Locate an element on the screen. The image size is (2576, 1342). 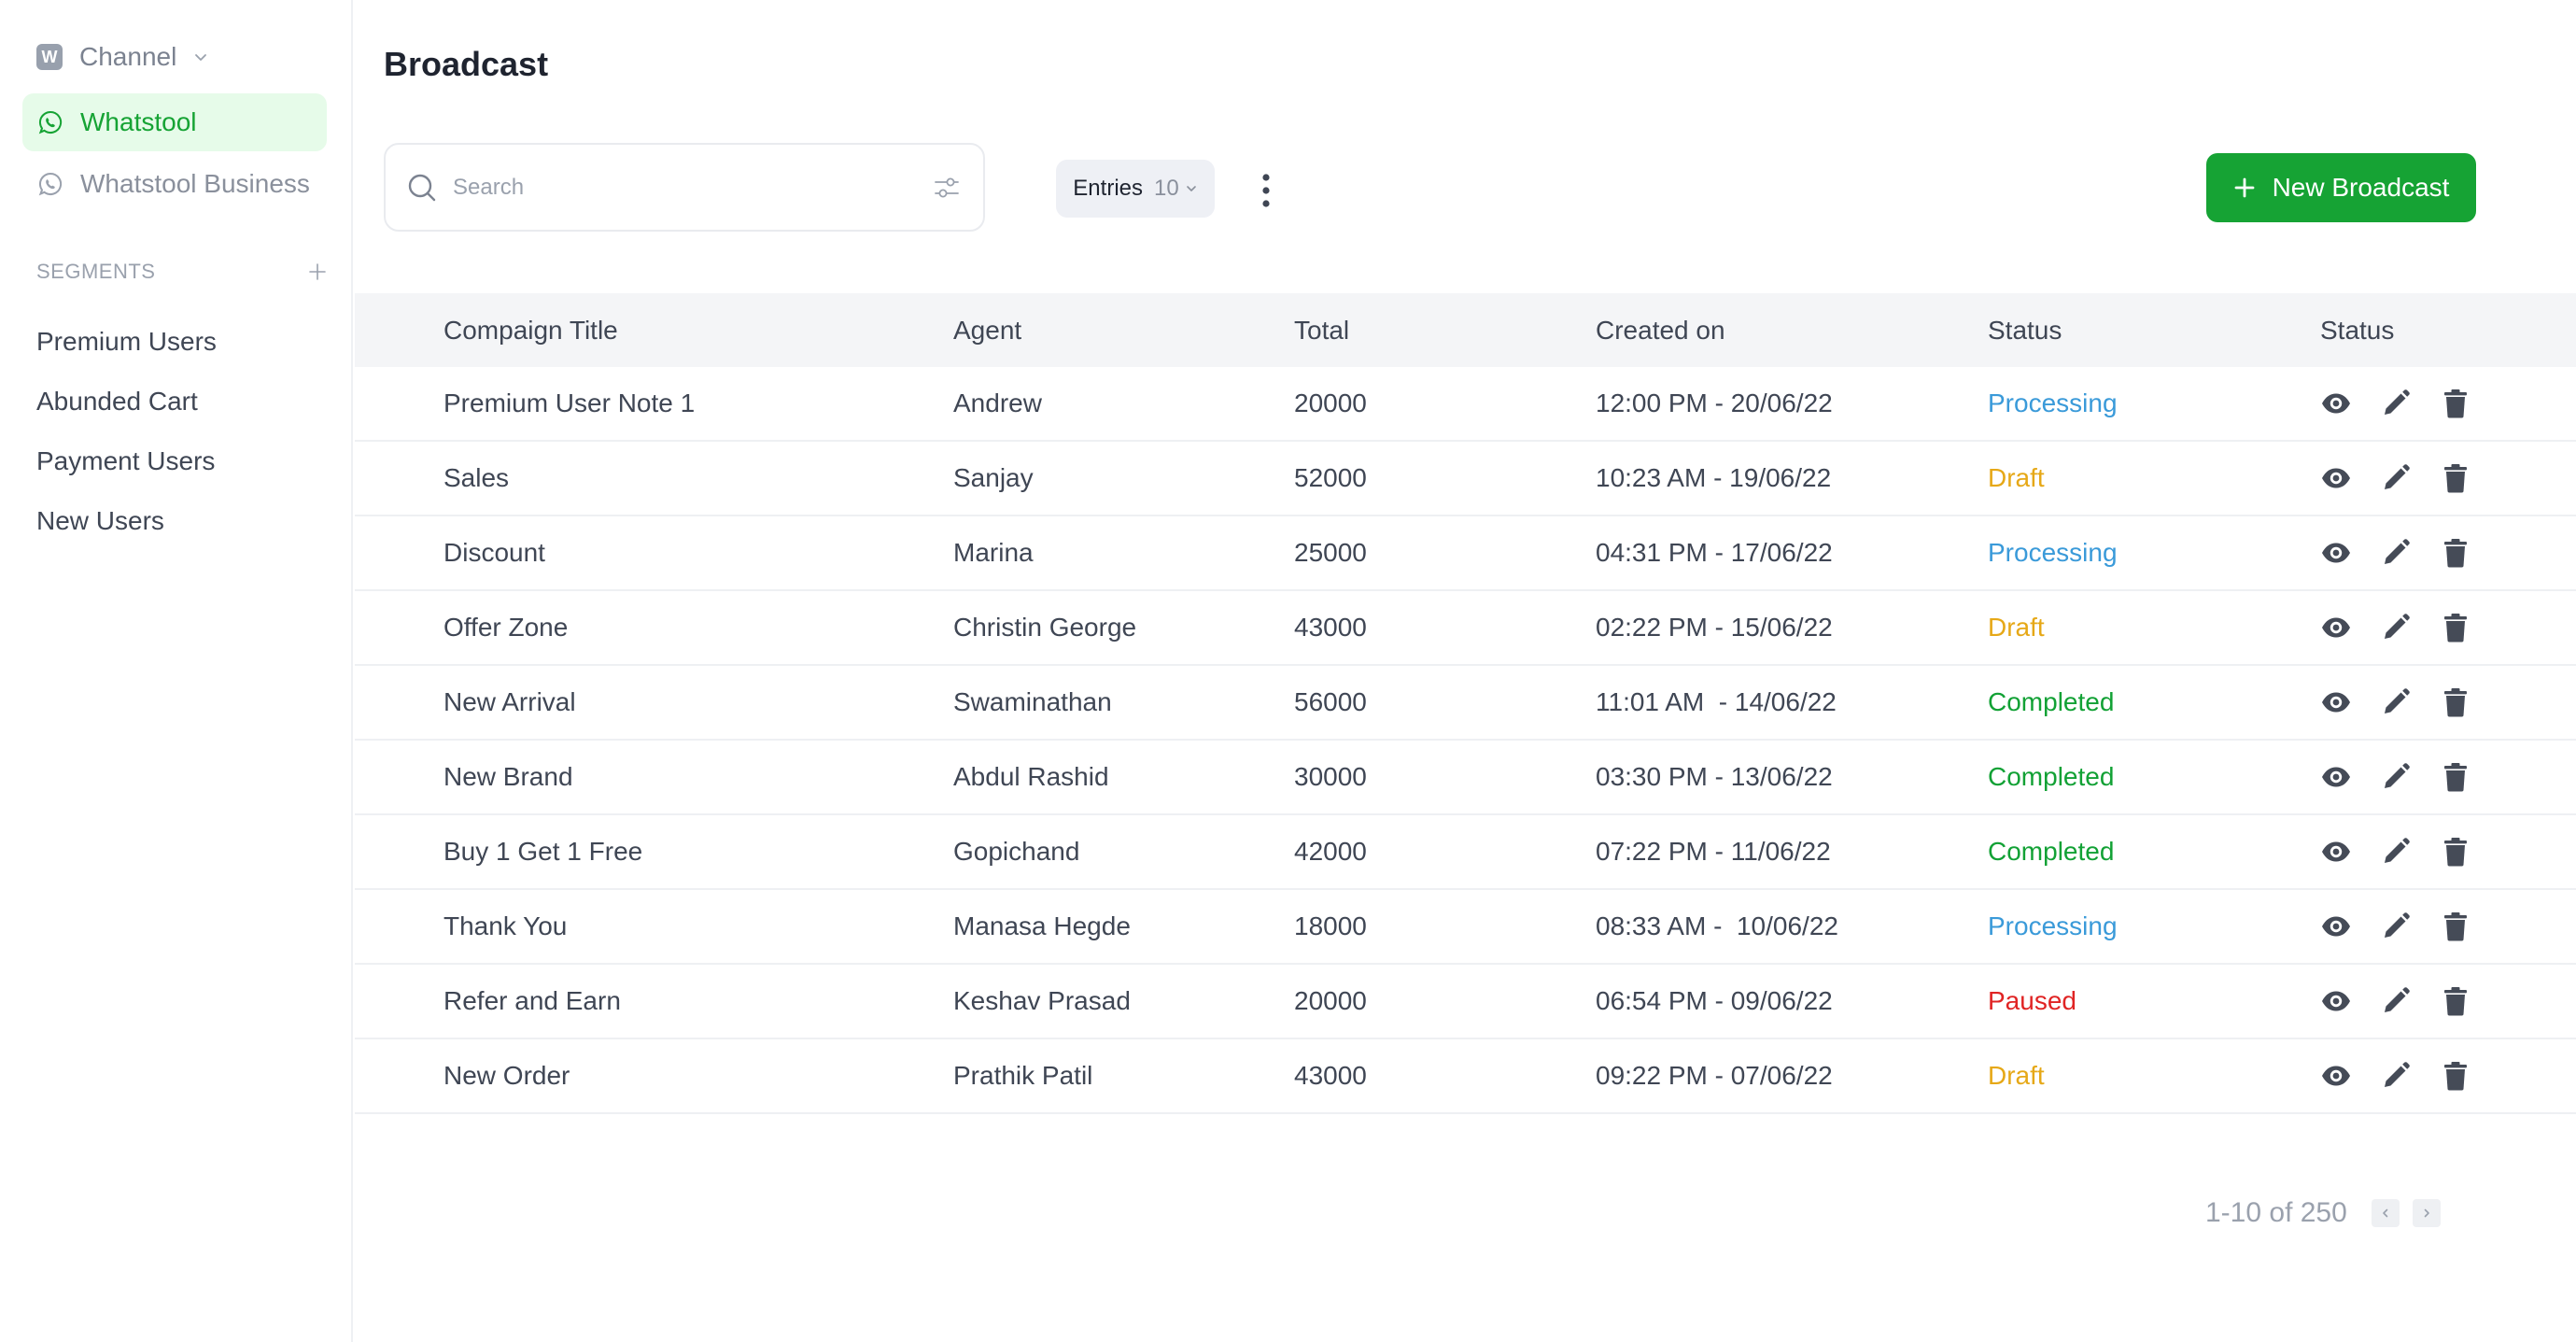
cell-total: 52000 is located at coordinates (1330, 477).